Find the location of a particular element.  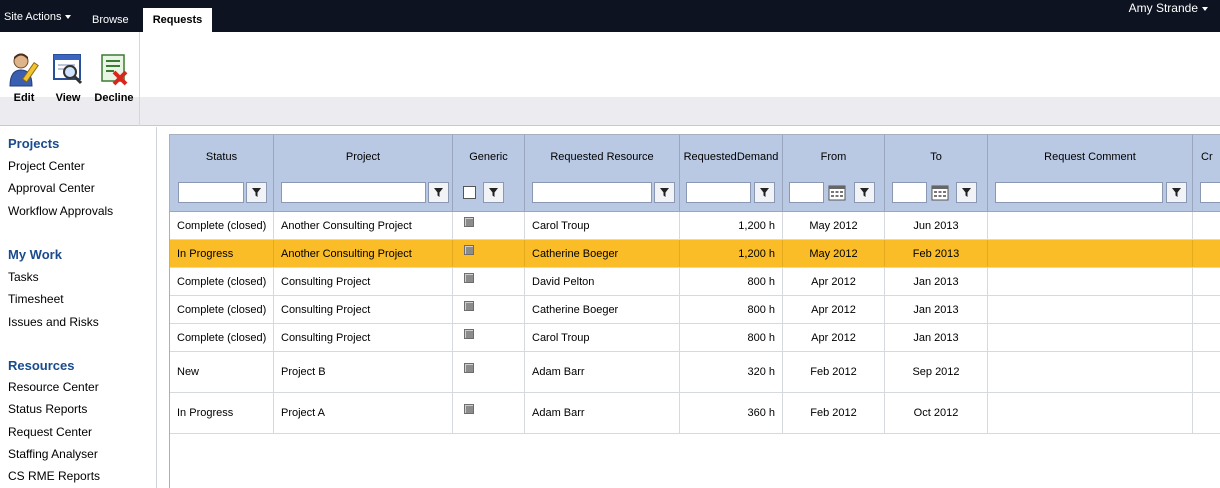

column-header-requested-demand: Requested Demand is located at coordinates (731, 173).